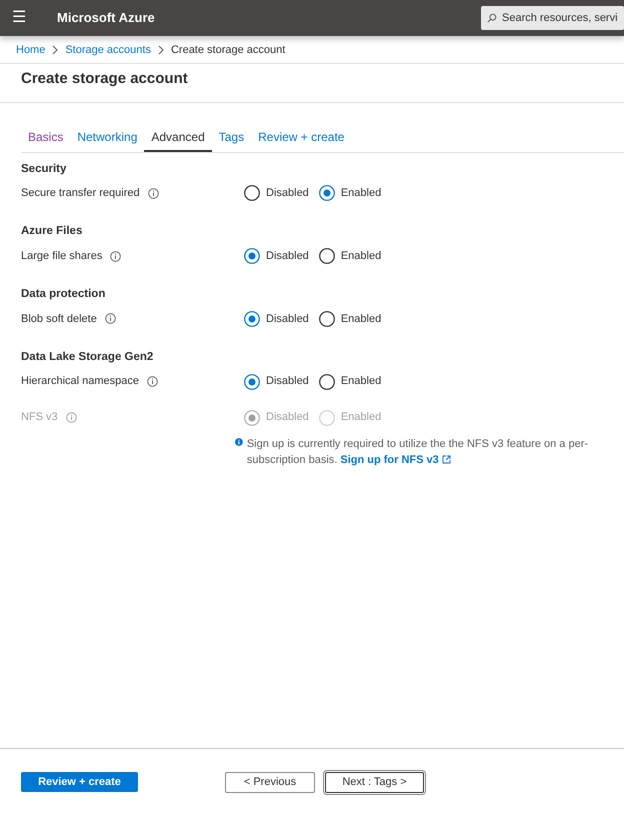 This screenshot has width=624, height=823. Describe the element at coordinates (232, 137) in the screenshot. I see `tab: Tags` at that location.